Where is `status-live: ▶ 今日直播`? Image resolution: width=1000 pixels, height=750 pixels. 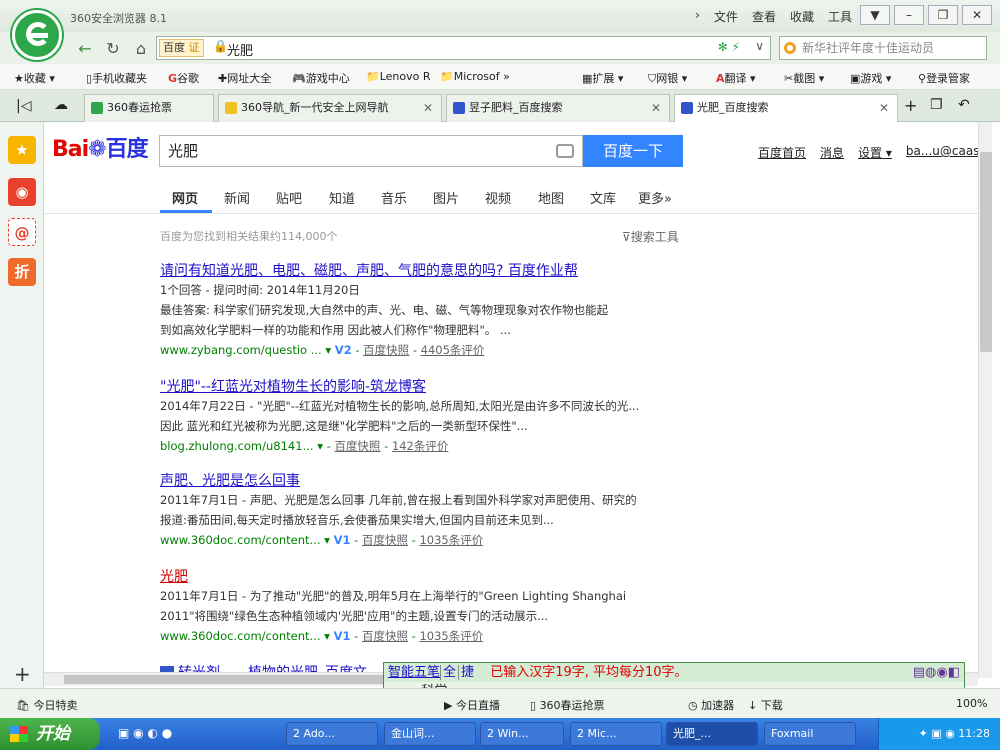
status-live: ▶ 今日直播 is located at coordinates (472, 705).